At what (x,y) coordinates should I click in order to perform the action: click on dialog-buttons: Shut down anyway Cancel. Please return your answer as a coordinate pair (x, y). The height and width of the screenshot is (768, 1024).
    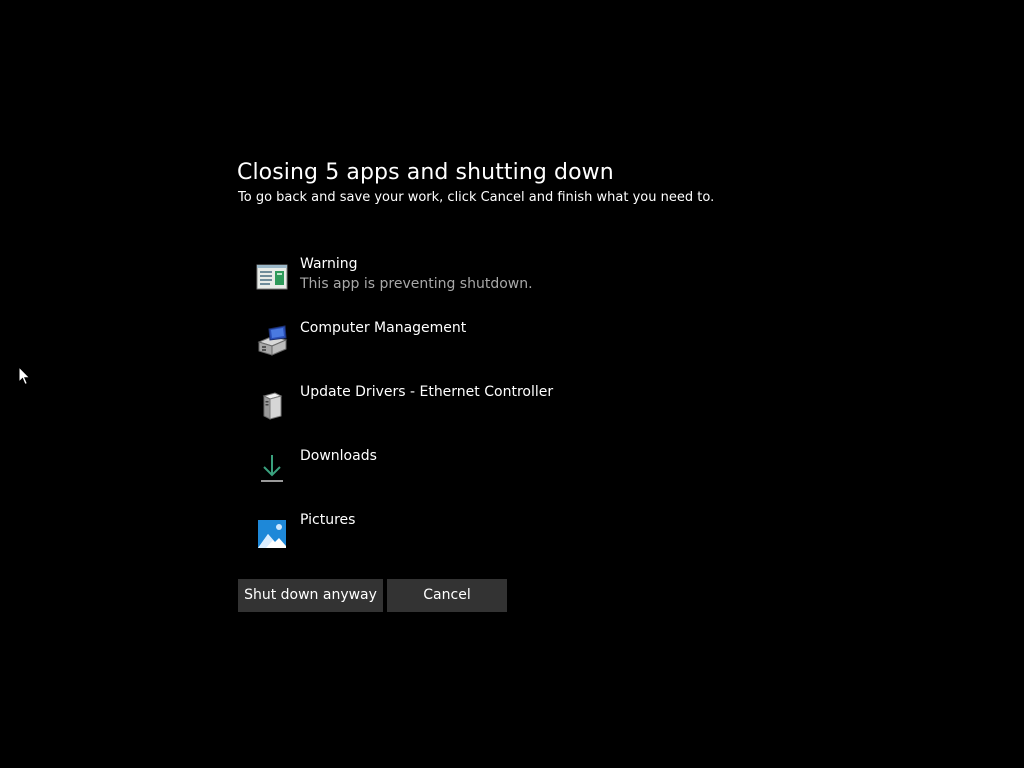
    Looking at the image, I should click on (372, 595).